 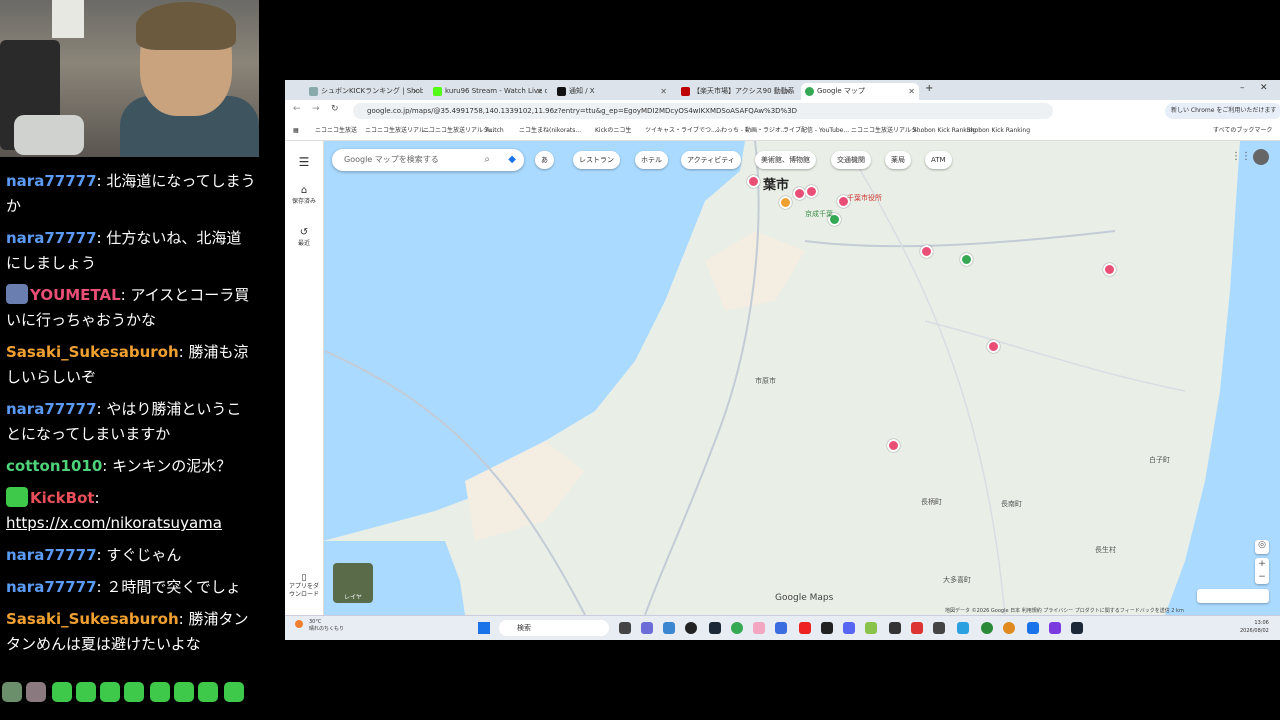 I want to click on chip-transit: 交通機関, so click(x=851, y=160).